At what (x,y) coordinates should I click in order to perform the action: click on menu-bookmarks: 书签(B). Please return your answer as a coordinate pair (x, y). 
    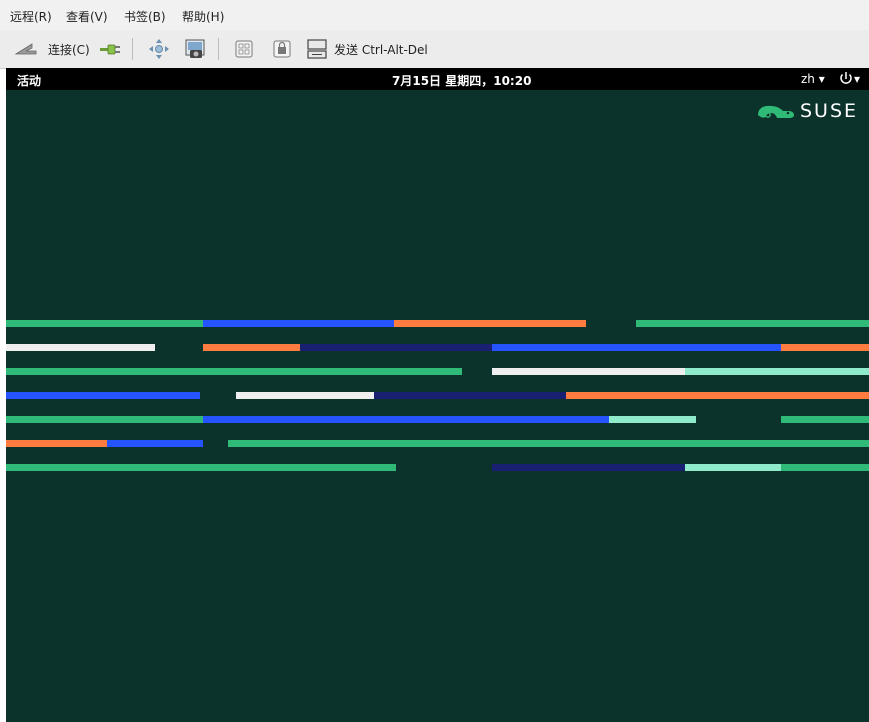
    Looking at the image, I should click on (145, 16).